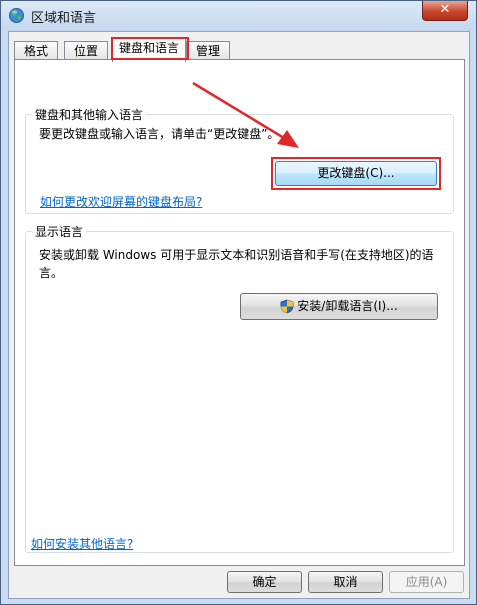 This screenshot has height=605, width=477. Describe the element at coordinates (208, 51) in the screenshot. I see `tab-administrative: 管理` at that location.